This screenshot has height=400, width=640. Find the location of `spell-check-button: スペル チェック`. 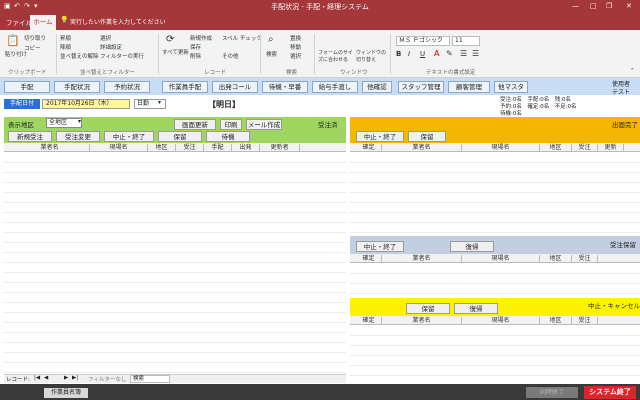

spell-check-button: スペル チェック is located at coordinates (242, 38).